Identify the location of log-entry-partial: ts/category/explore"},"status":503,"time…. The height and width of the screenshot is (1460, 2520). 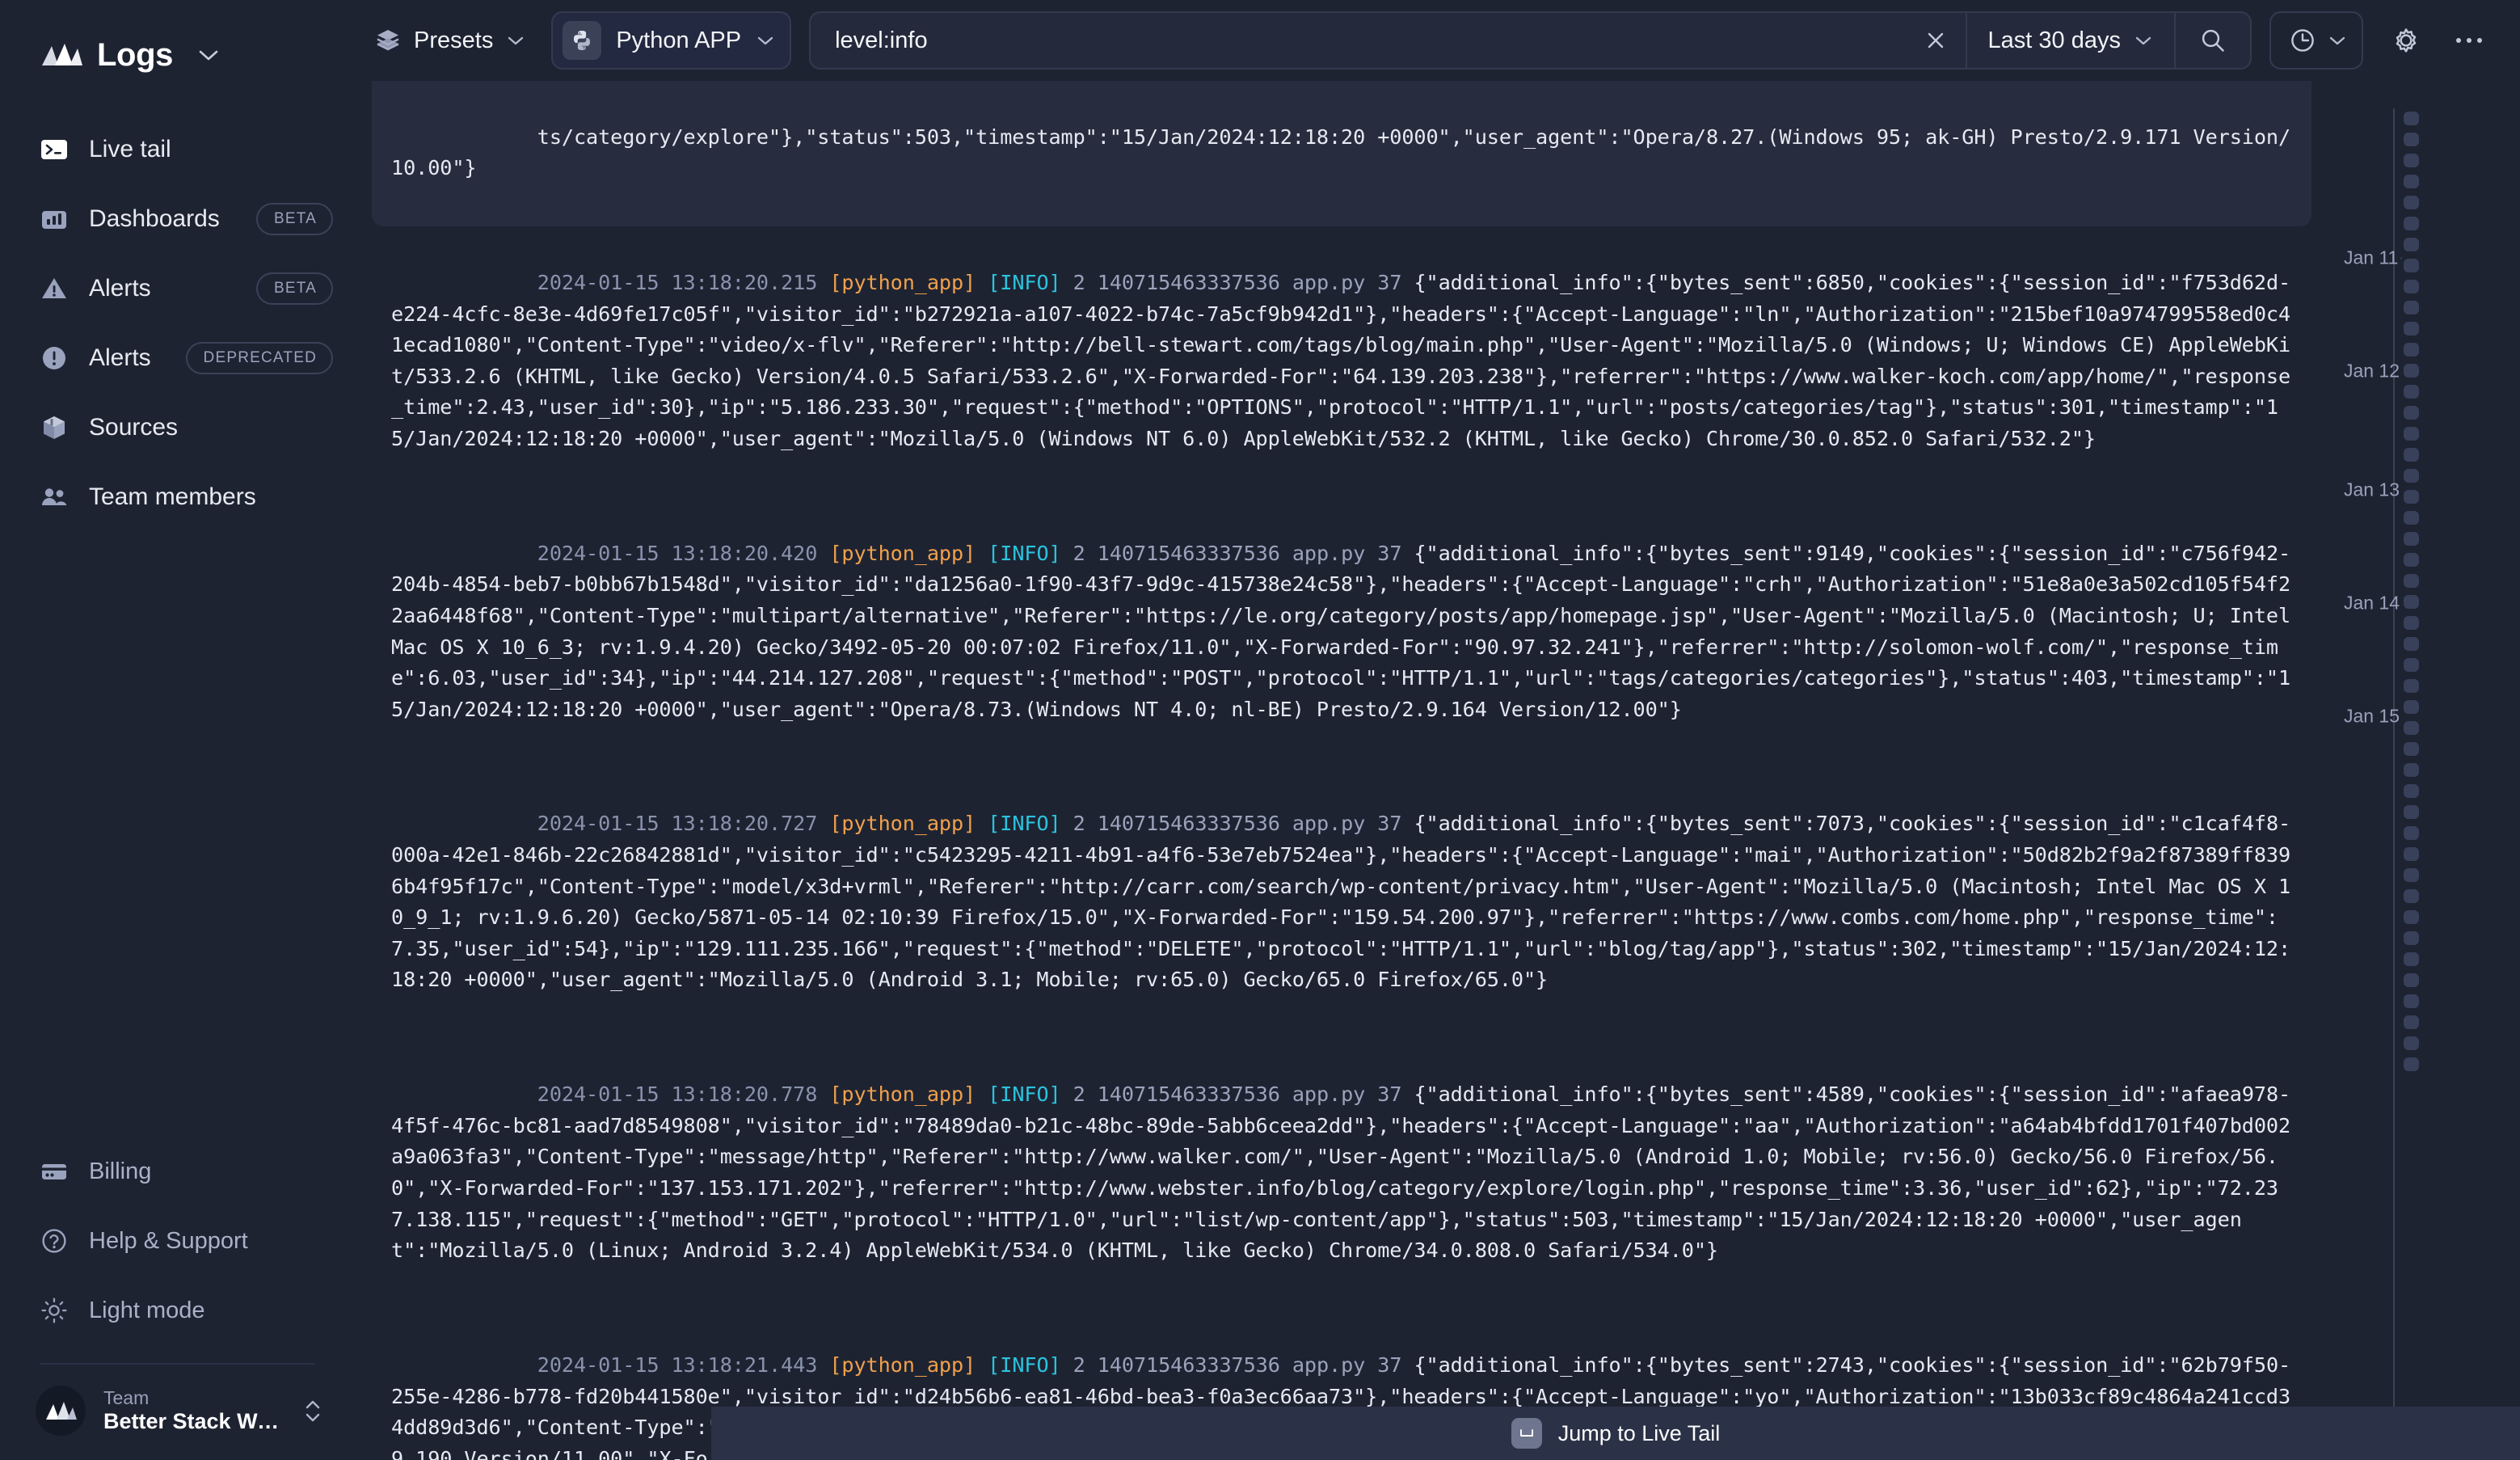
(1341, 154).